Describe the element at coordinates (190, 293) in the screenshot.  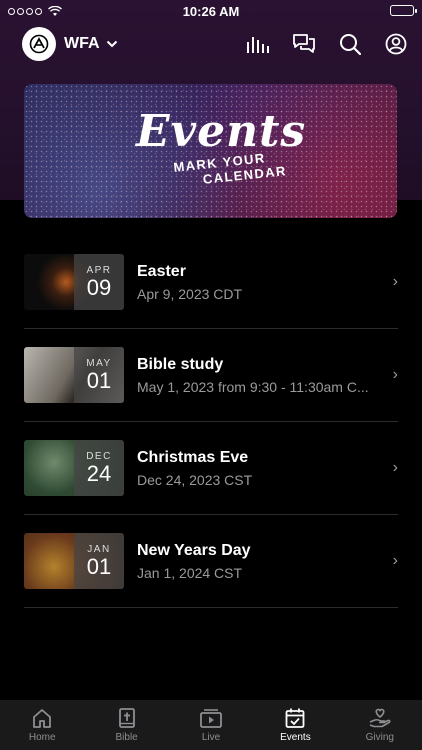
I see `event-date: Apr 9, 2023 CDT` at that location.